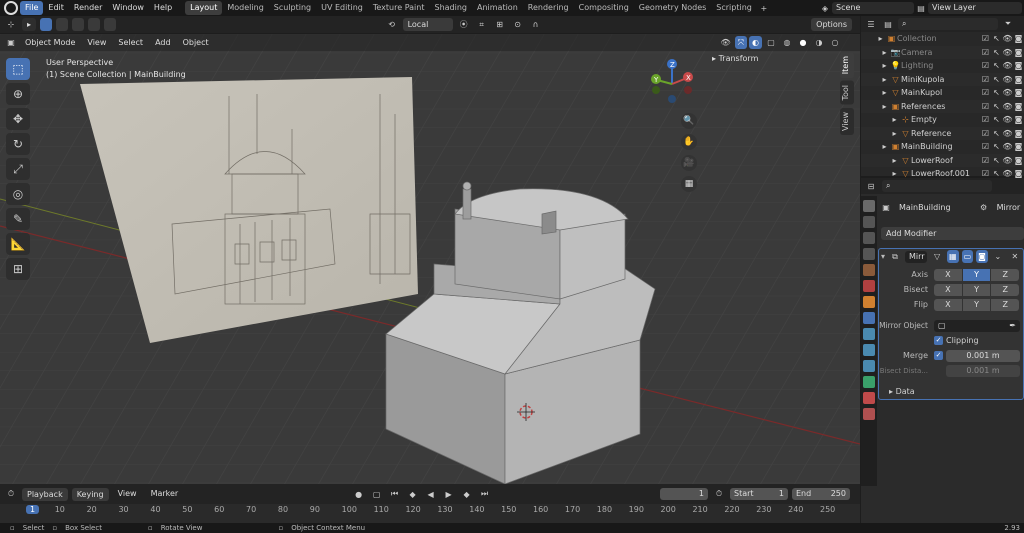  I want to click on visibility-icon: 👁, so click(726, 43).